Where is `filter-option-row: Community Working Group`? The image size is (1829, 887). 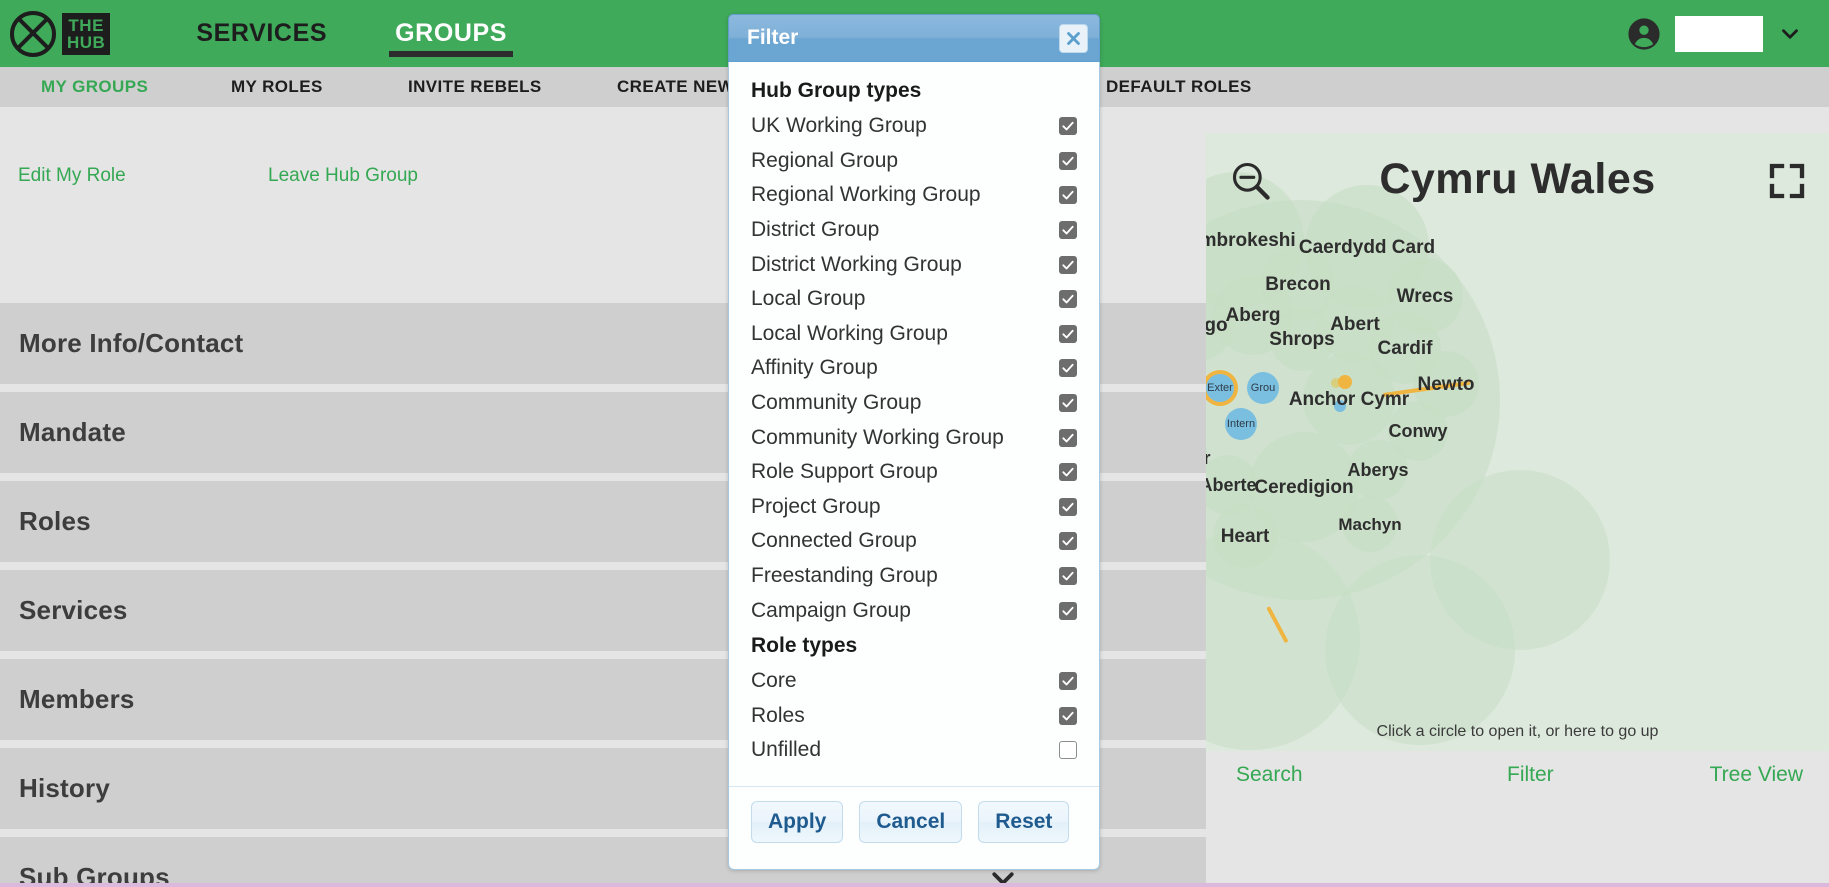 filter-option-row: Community Working Group is located at coordinates (914, 437).